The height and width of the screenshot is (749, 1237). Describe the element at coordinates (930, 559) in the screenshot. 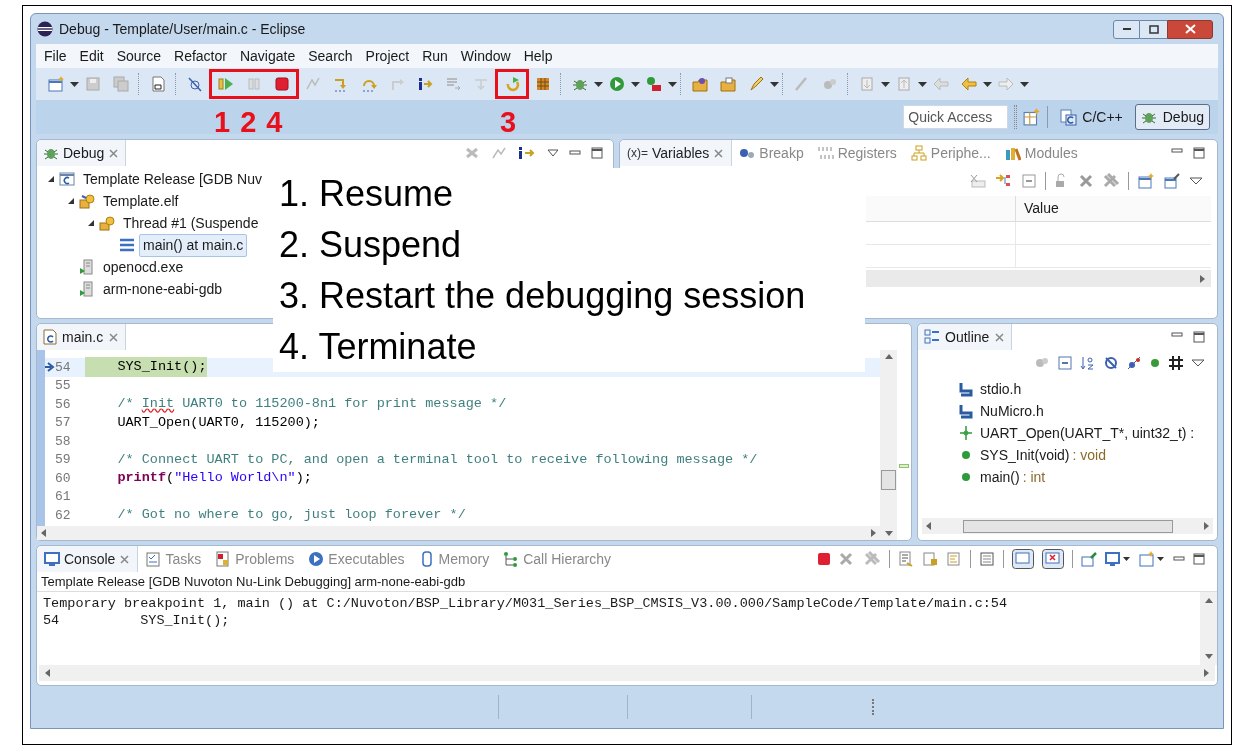

I see `scroll-lock-icon` at that location.